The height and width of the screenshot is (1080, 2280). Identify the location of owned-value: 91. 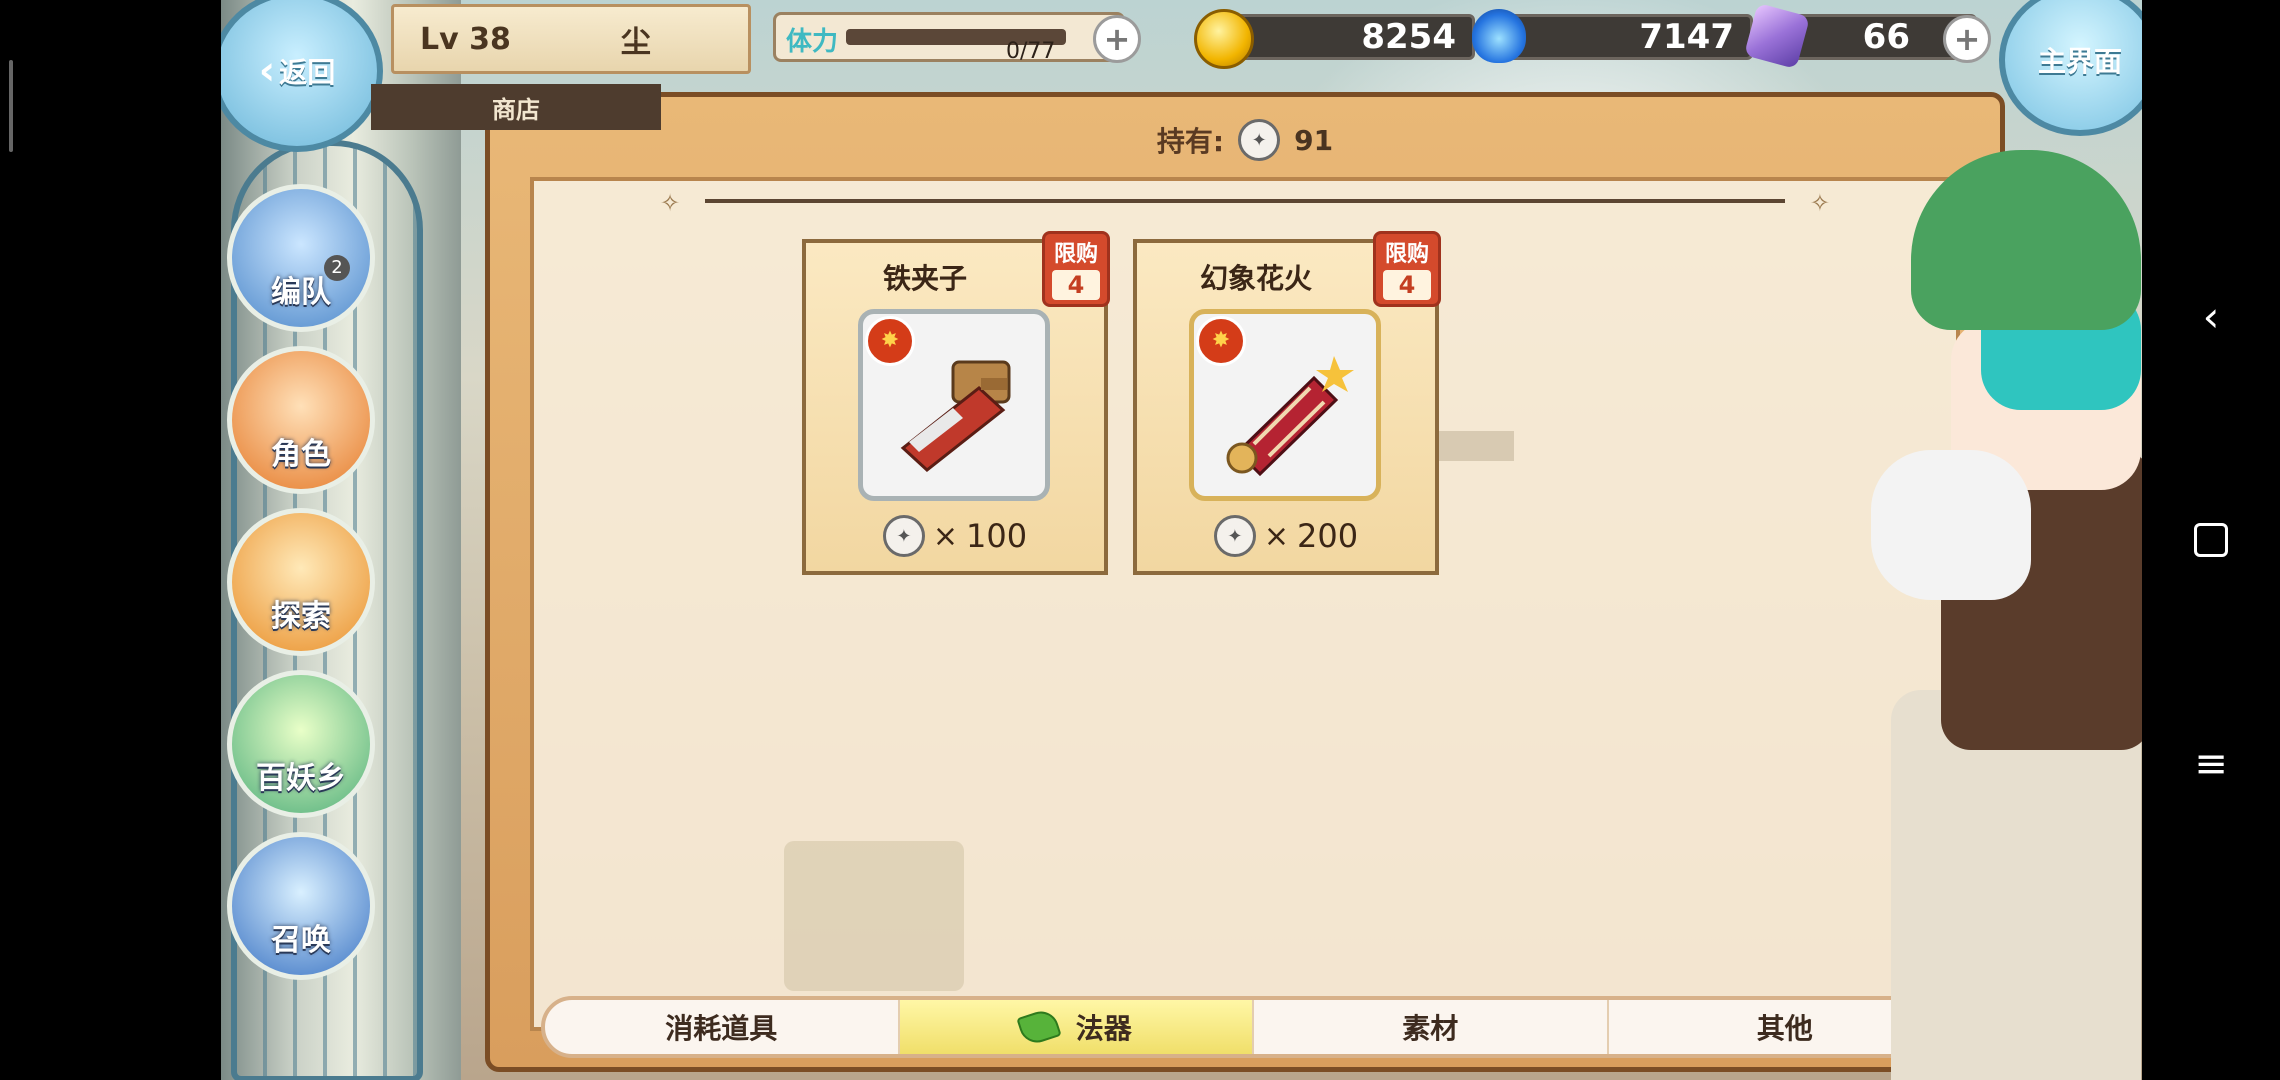
(1314, 140).